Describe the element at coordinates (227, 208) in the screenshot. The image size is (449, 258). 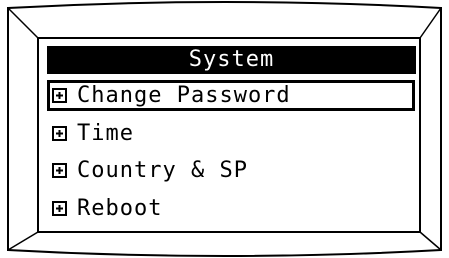
I see `menu-item-reboot: Reboot` at that location.